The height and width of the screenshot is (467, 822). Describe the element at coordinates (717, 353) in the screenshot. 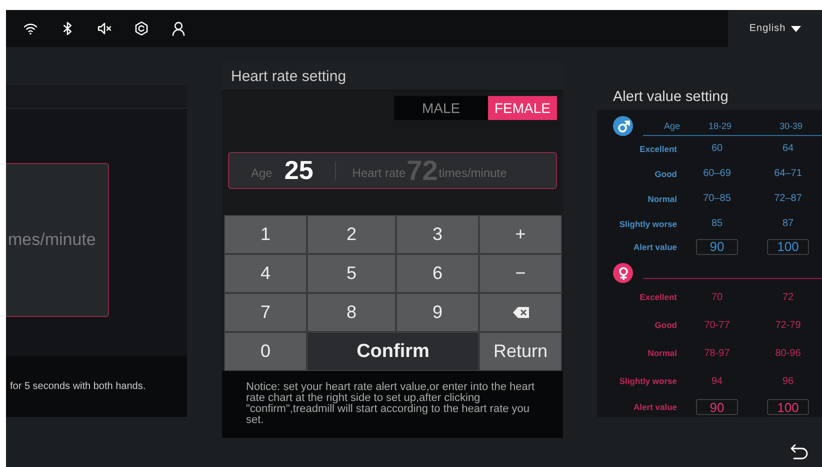

I see `heart-rate-range: 78-97` at that location.